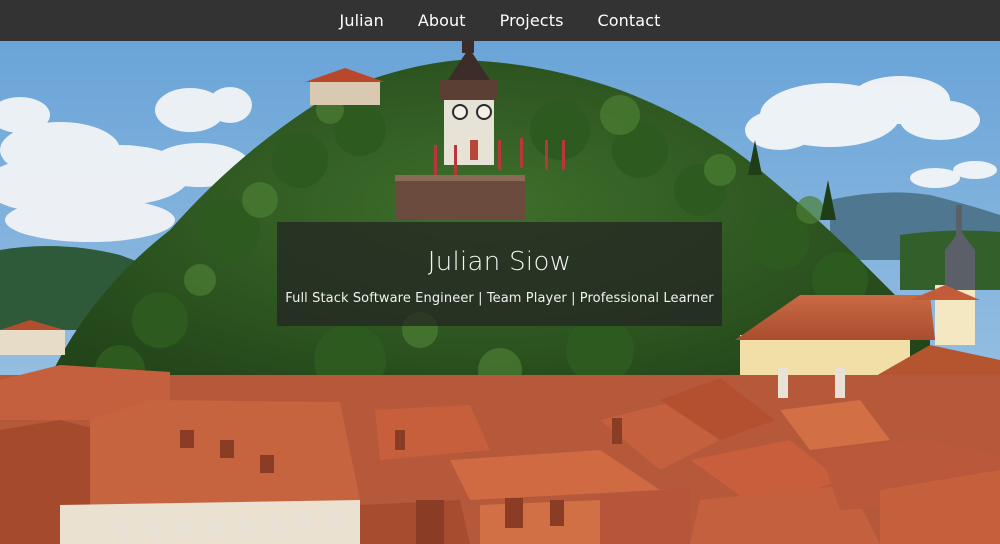 This screenshot has height=544, width=1000. I want to click on nav-link-home: Julian, so click(362, 20).